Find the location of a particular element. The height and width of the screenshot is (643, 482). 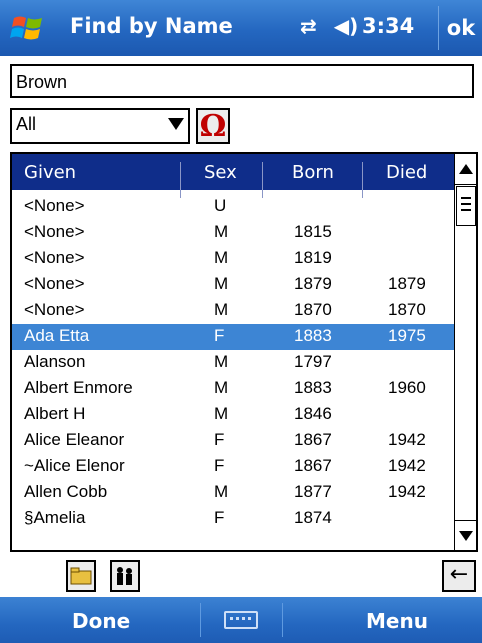

windows-logo-icon is located at coordinates (28, 28).